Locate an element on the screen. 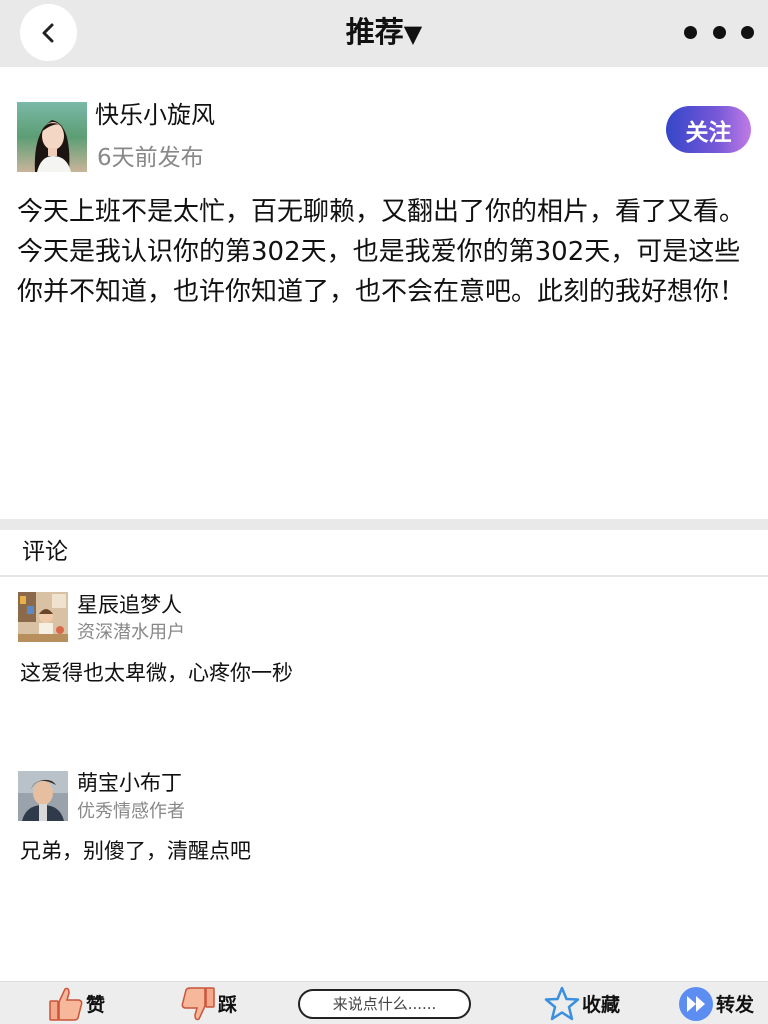  page-title: 推荐 is located at coordinates (374, 32).